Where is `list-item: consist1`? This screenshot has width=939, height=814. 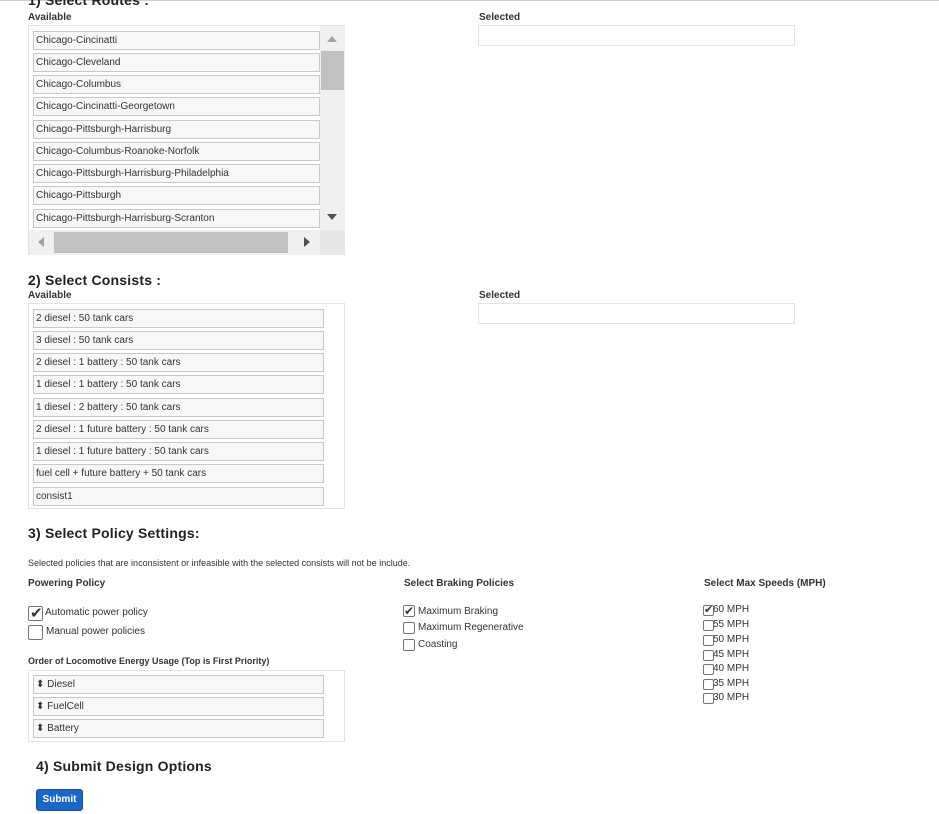
list-item: consist1 is located at coordinates (178, 496).